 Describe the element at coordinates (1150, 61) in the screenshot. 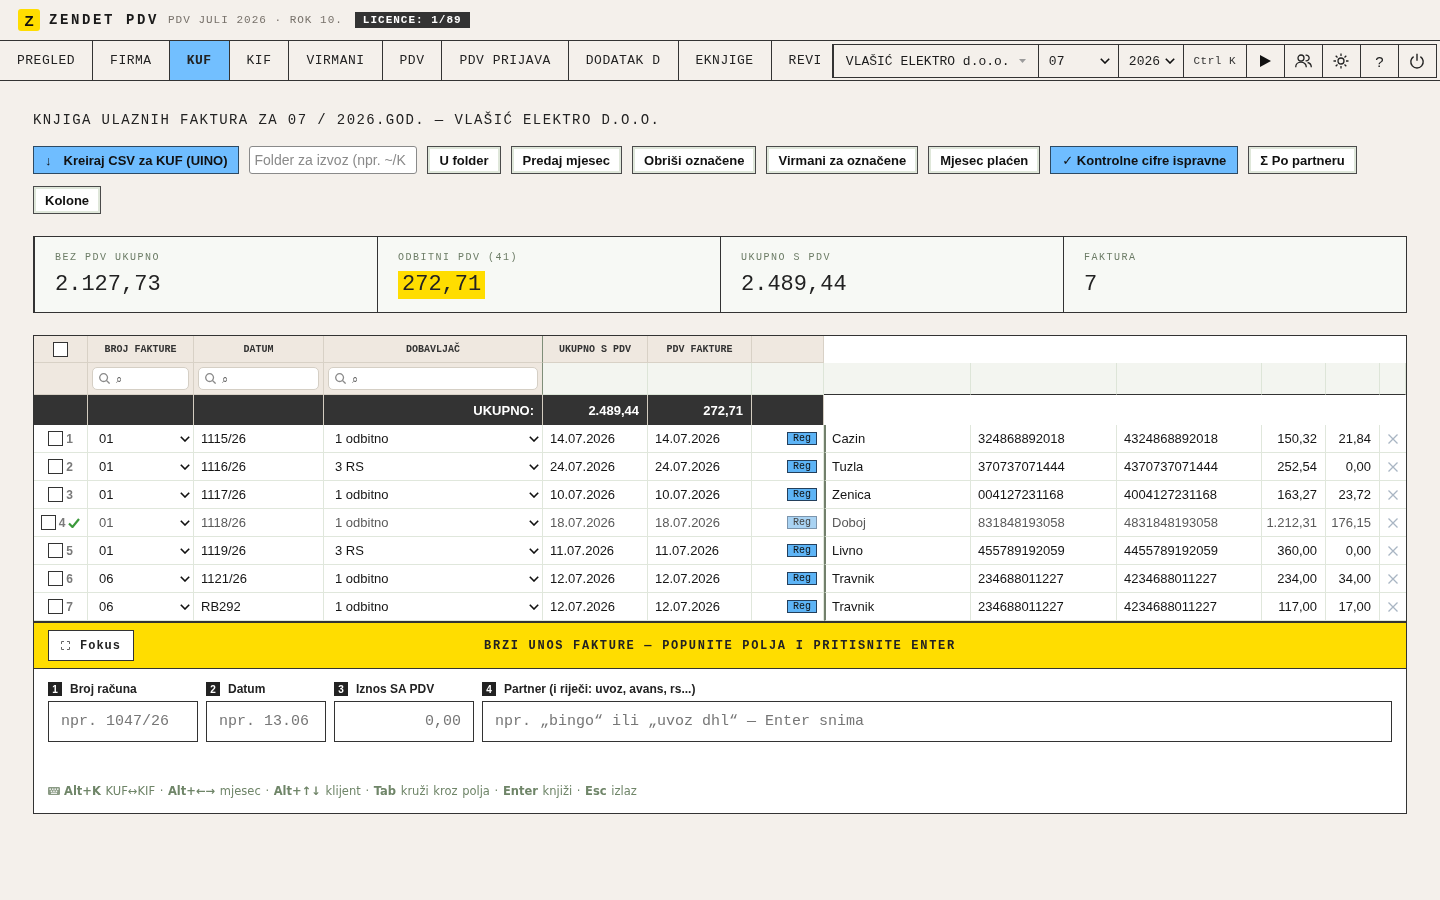

I see `year-dropdown: 2026` at that location.